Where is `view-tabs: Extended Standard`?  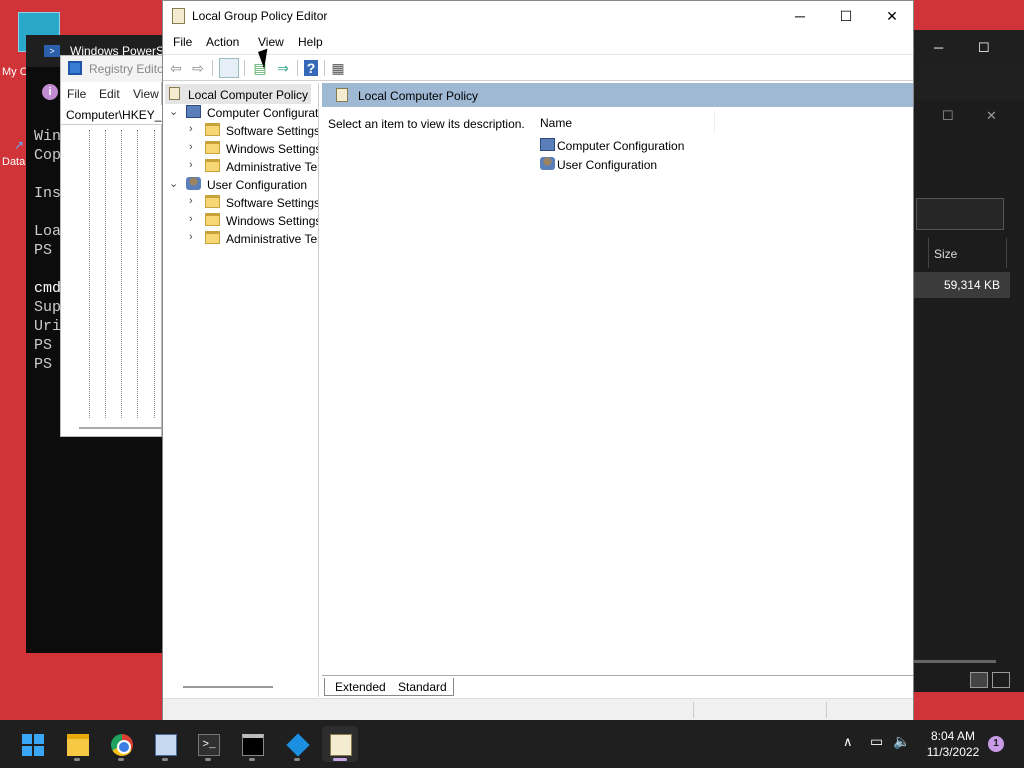
view-tabs: Extended Standard is located at coordinates (617, 686).